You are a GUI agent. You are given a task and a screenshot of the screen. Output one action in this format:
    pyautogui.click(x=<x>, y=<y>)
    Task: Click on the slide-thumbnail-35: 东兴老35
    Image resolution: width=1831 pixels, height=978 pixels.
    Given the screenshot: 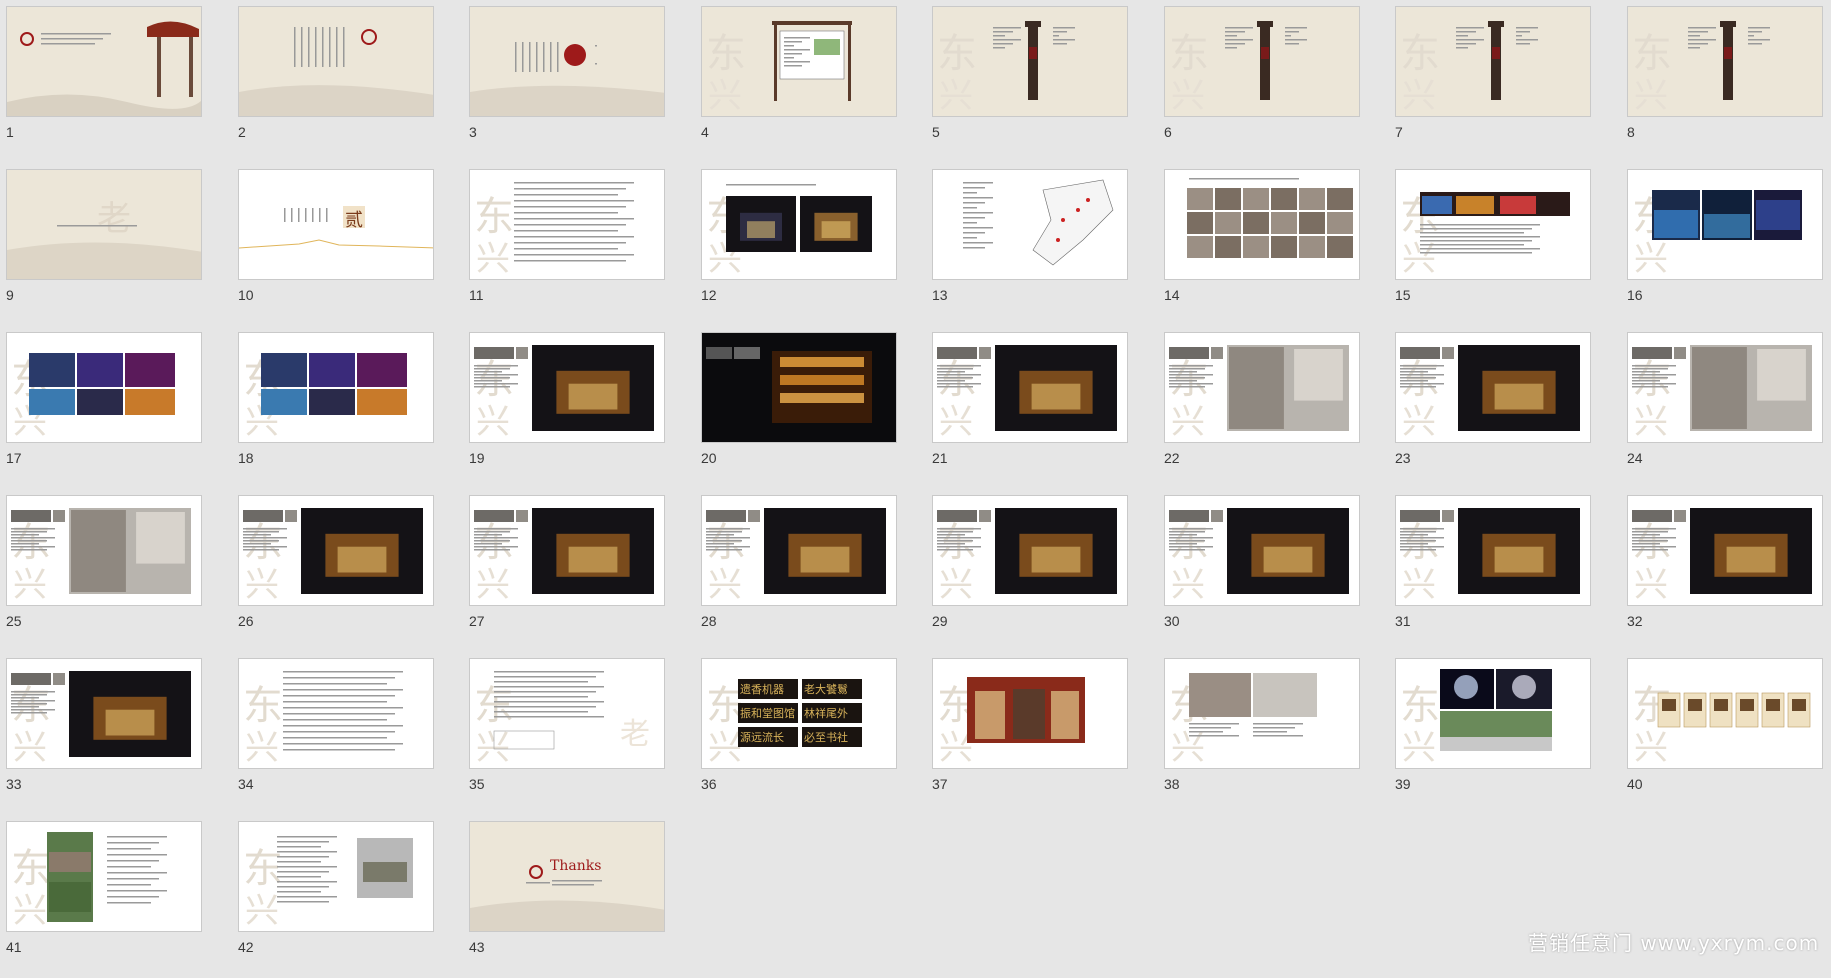 What is the action you would take?
    pyautogui.click(x=579, y=733)
    